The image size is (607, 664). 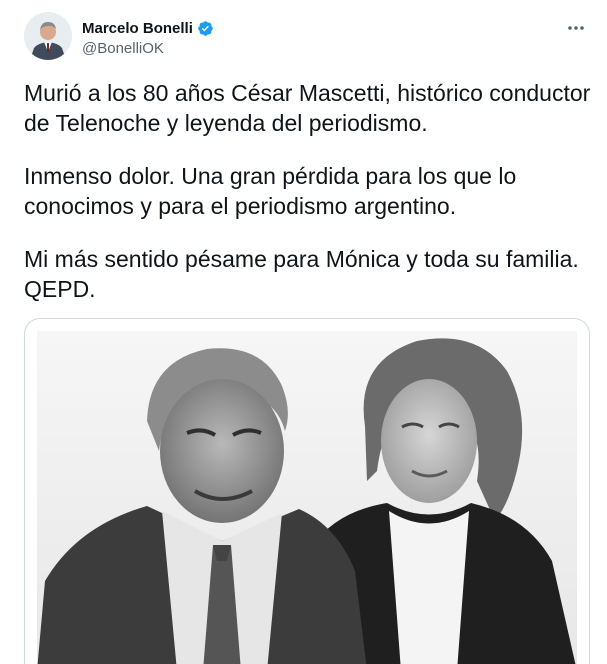 What do you see at coordinates (222, 451) in the screenshot?
I see `man-face` at bounding box center [222, 451].